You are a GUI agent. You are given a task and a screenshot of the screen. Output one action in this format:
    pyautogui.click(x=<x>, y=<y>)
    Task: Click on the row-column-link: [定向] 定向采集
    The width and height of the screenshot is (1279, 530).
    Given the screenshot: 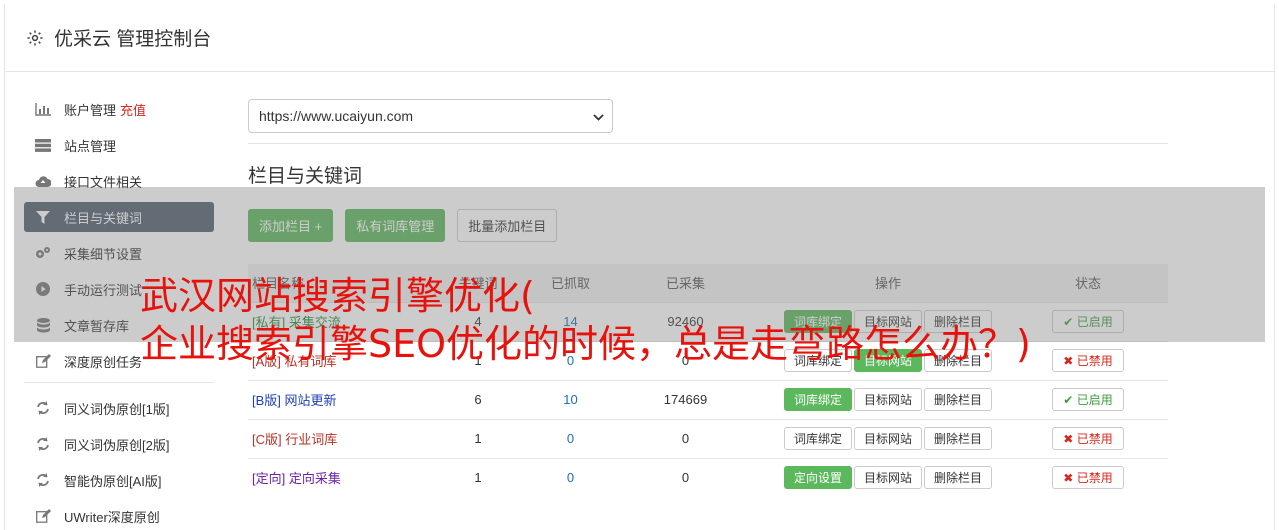 What is the action you would take?
    pyautogui.click(x=296, y=478)
    